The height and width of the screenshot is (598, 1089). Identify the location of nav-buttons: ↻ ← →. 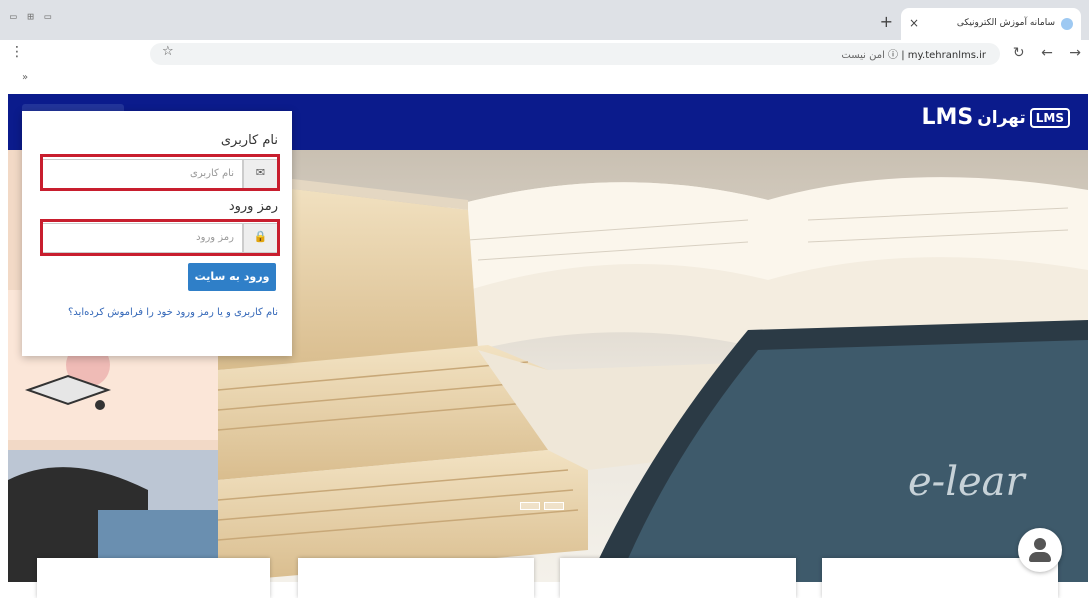
(1041, 53).